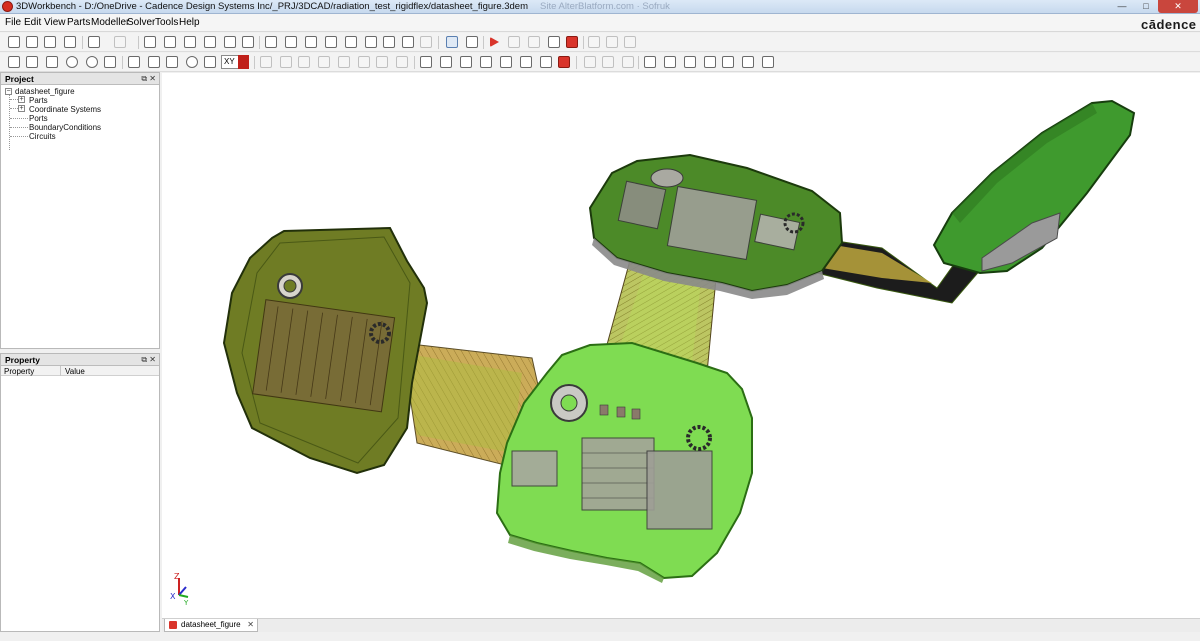 The height and width of the screenshot is (641, 1200). What do you see at coordinates (8, 91) in the screenshot?
I see `tree-collapse-toggle: −` at bounding box center [8, 91].